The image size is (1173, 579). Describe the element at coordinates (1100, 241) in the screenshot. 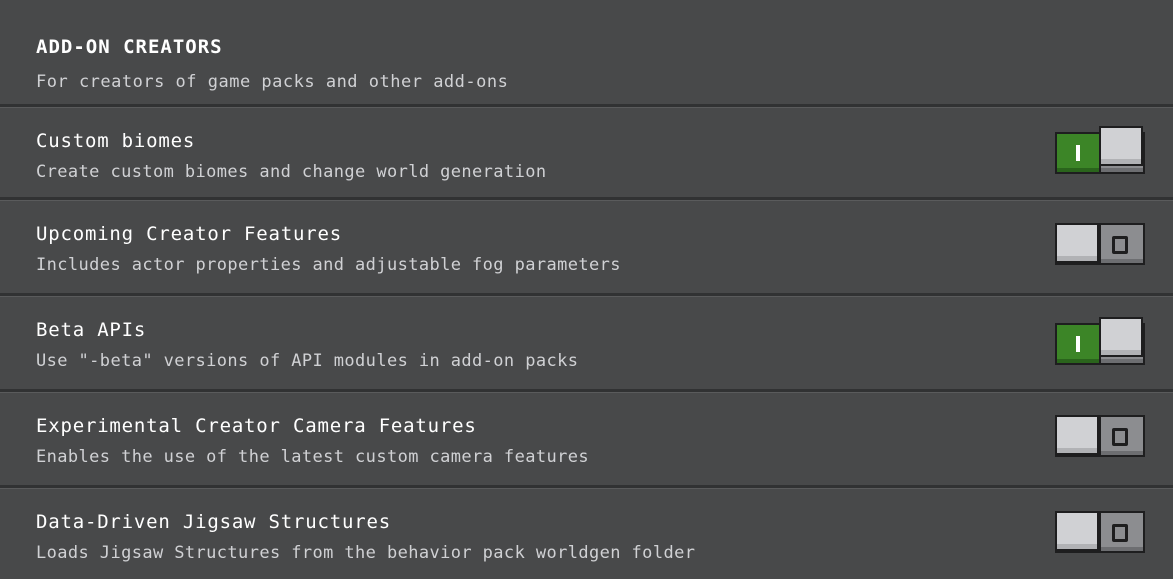

I see `upcoming-creator-features-toggle` at that location.